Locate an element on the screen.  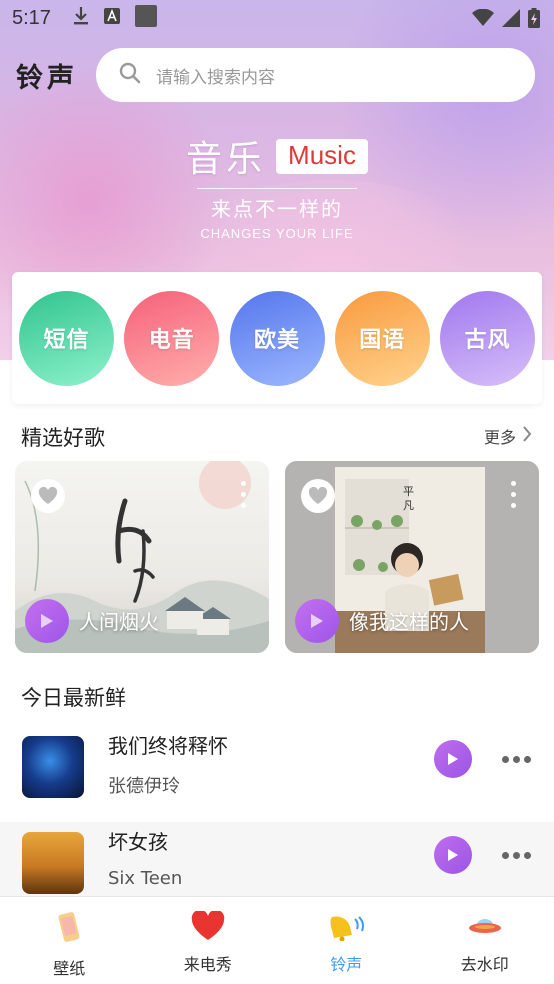
chevron-right-icon is located at coordinates (527, 436).